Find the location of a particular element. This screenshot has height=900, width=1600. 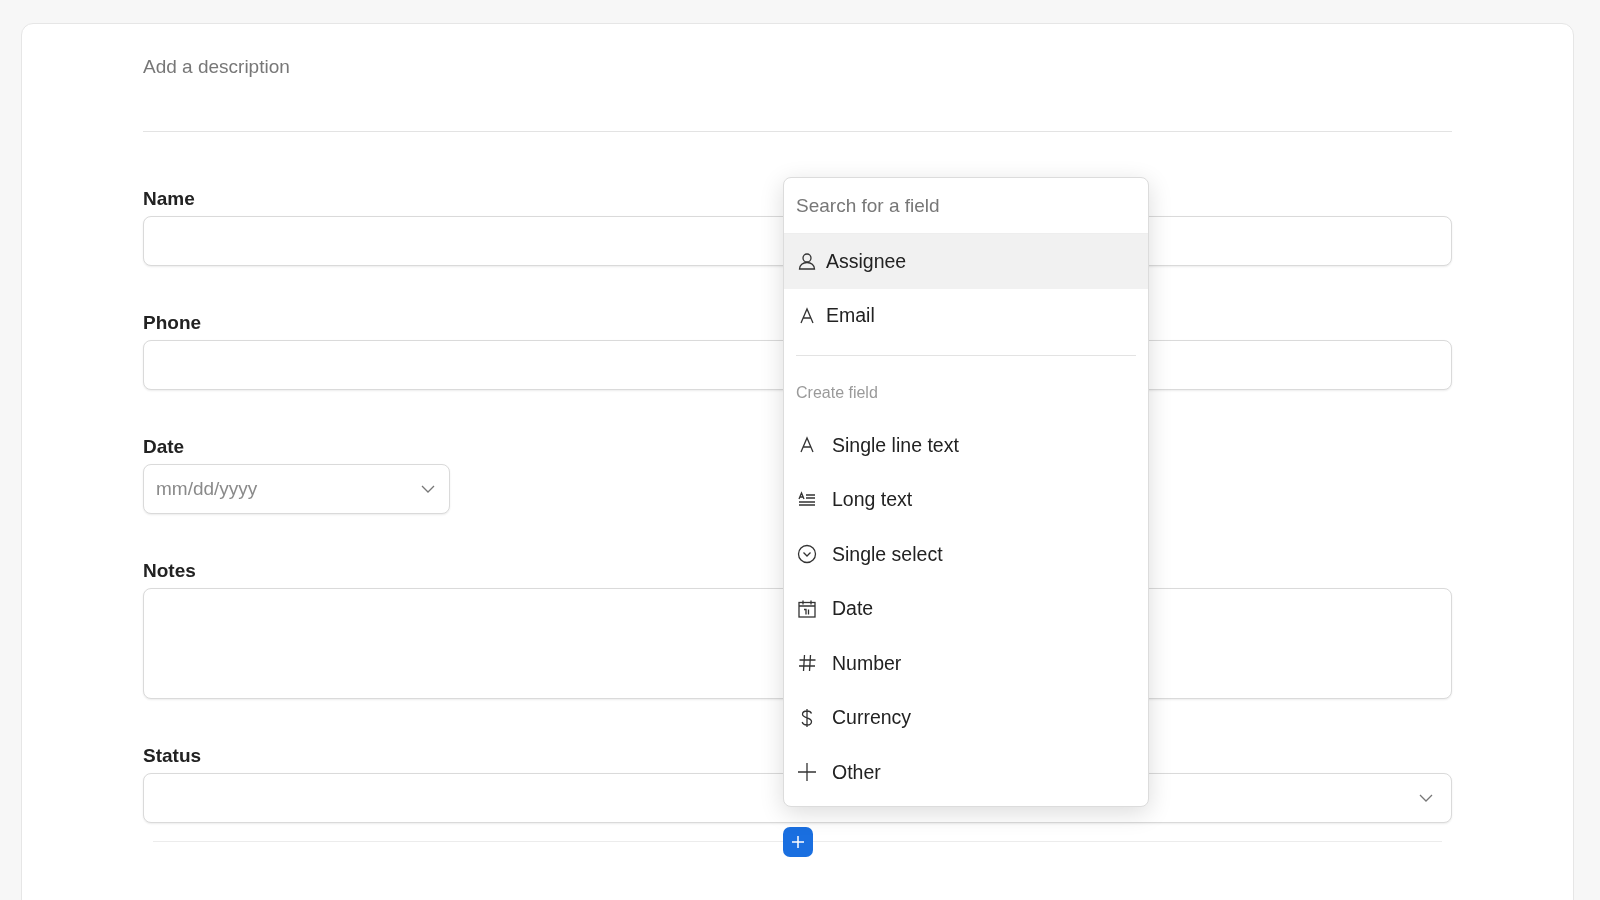

menu-item: Assignee is located at coordinates (966, 261).